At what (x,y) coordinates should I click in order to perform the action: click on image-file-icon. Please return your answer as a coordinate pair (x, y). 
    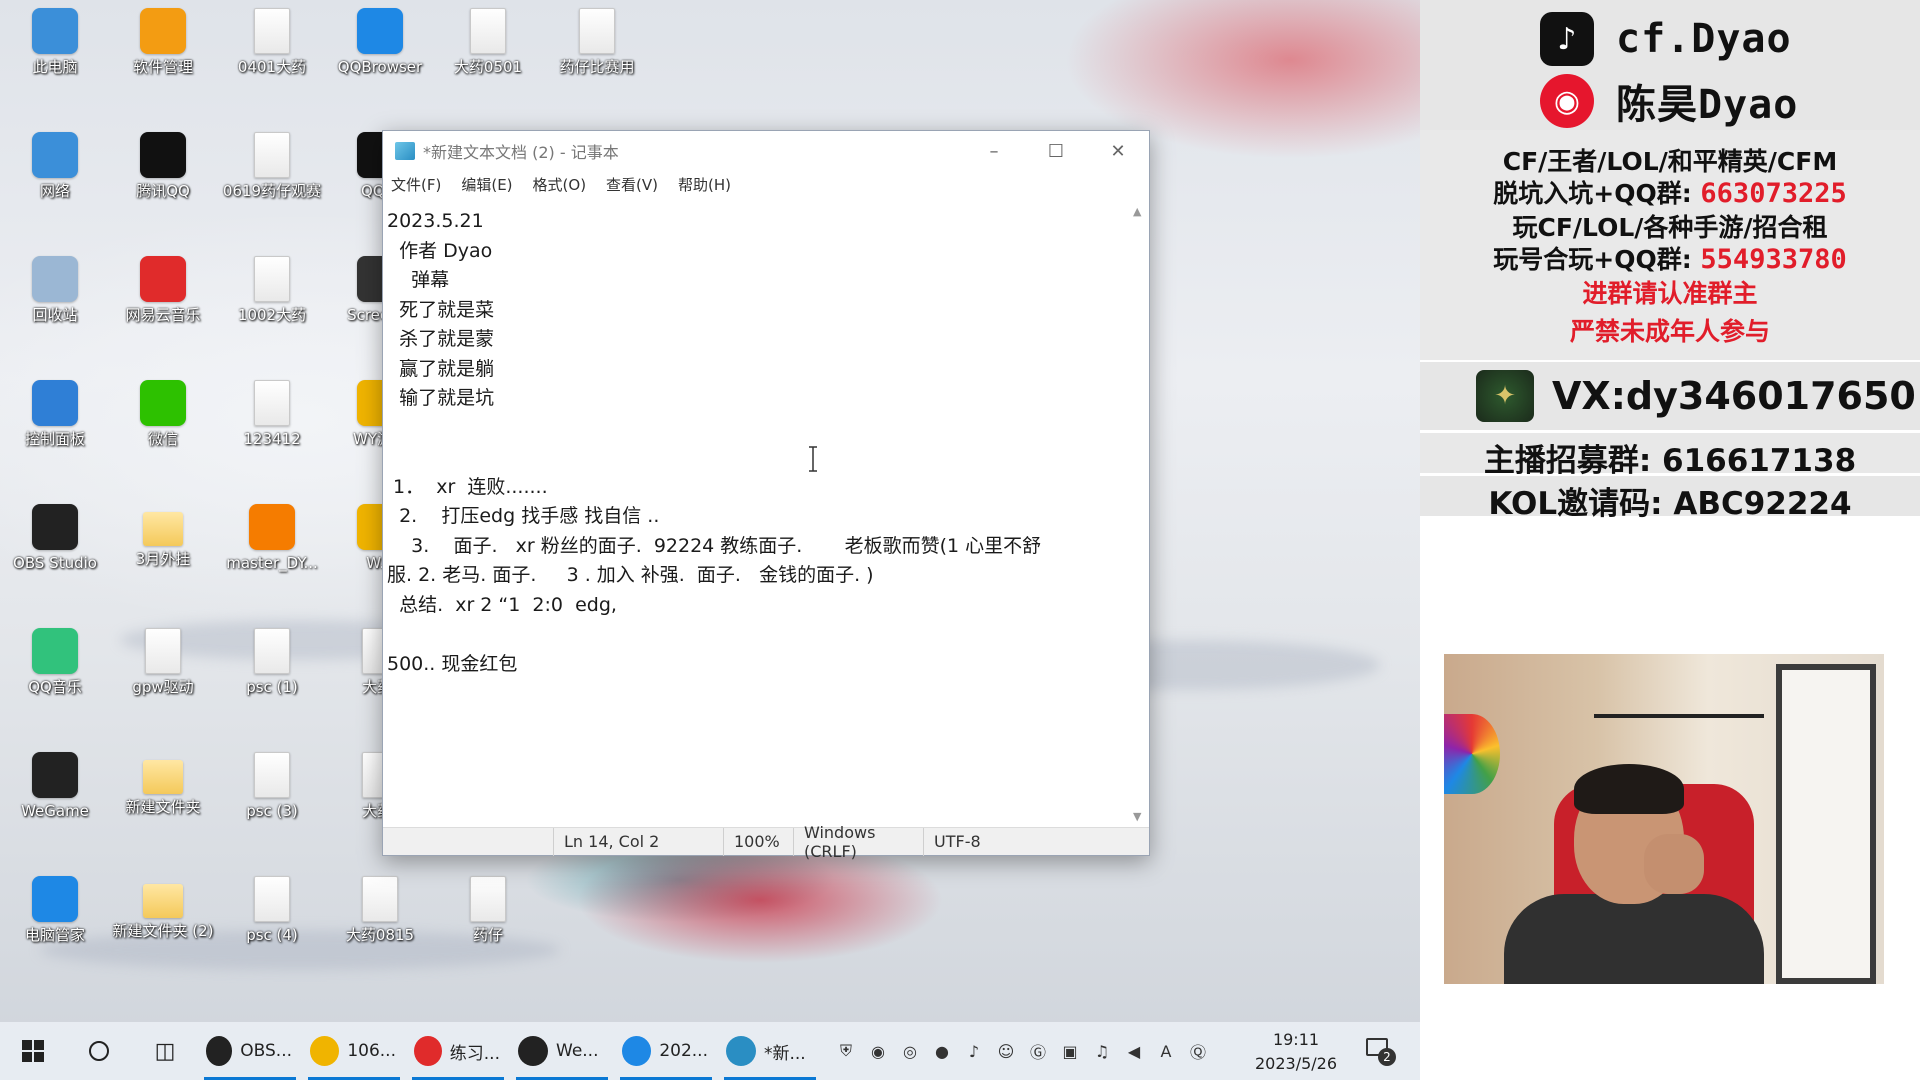
    Looking at the image, I should click on (272, 155).